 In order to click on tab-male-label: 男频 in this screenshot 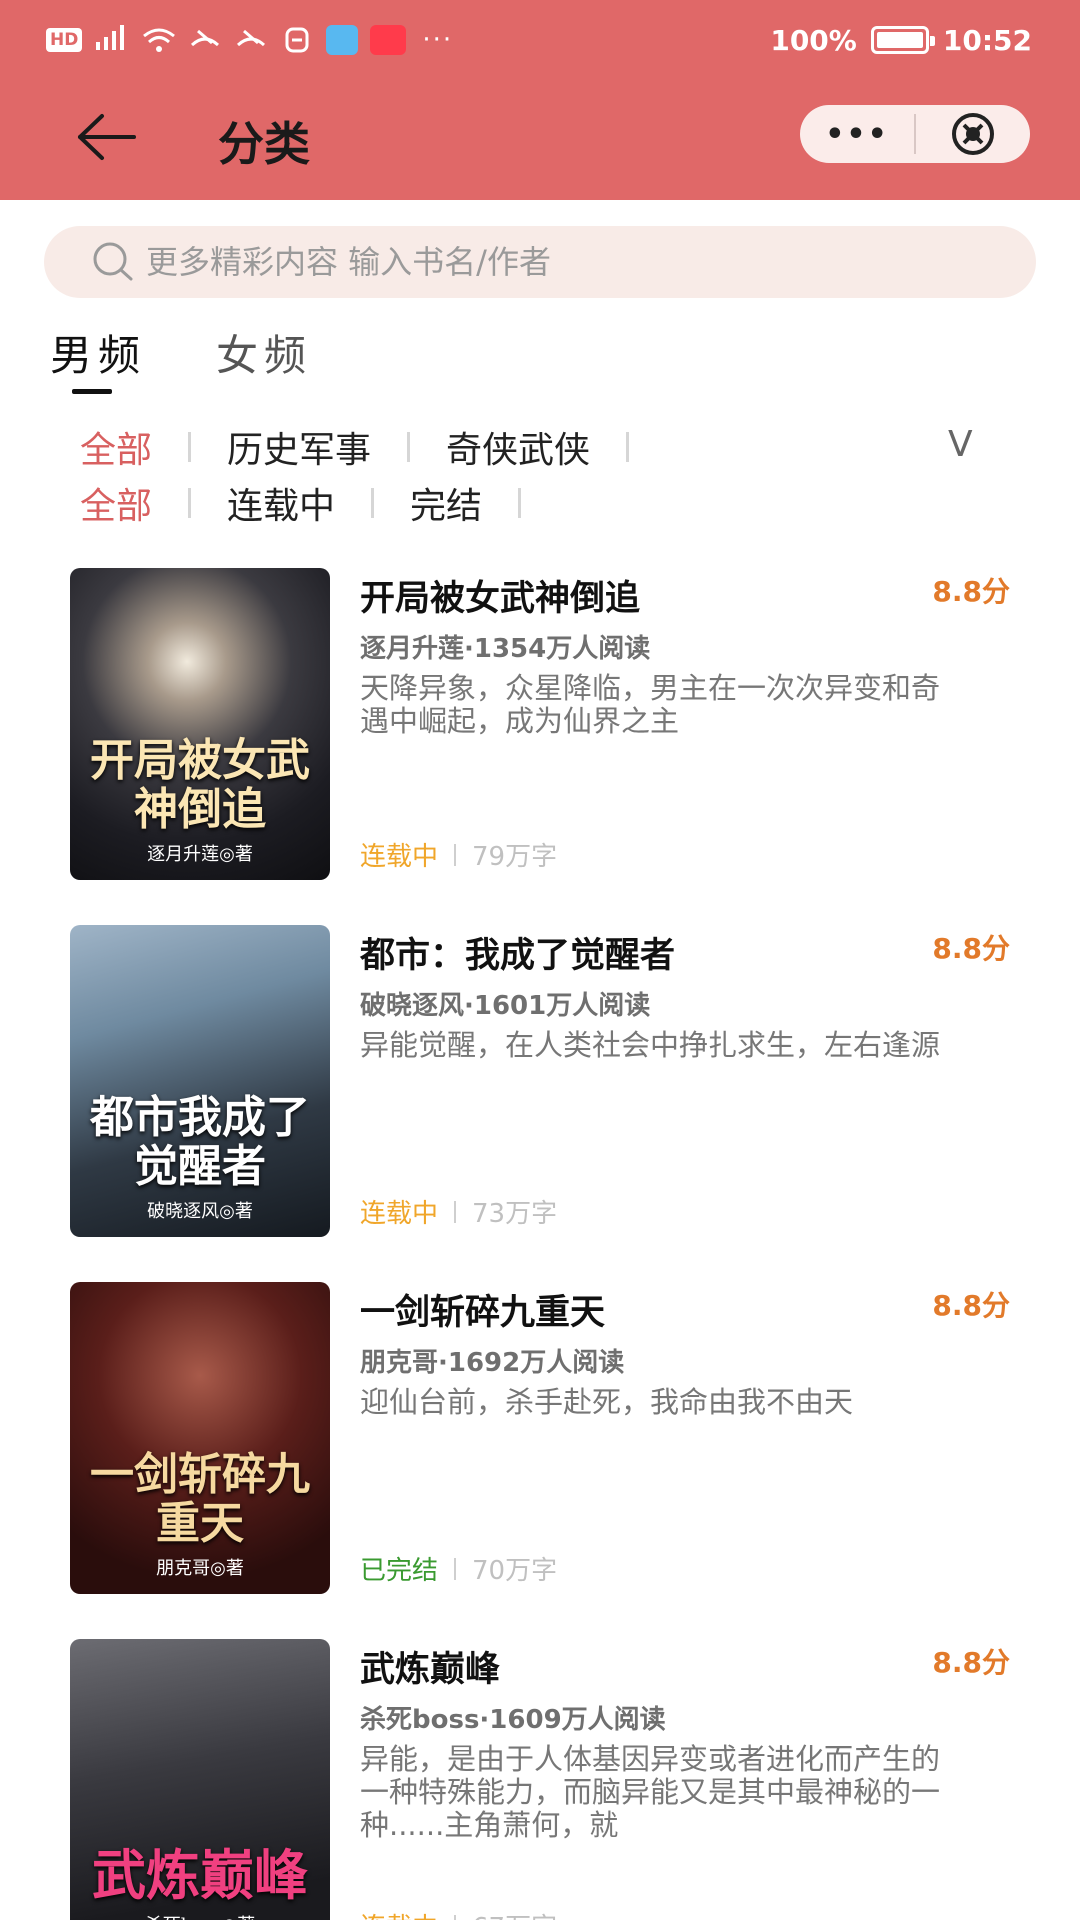, I will do `click(98, 355)`.